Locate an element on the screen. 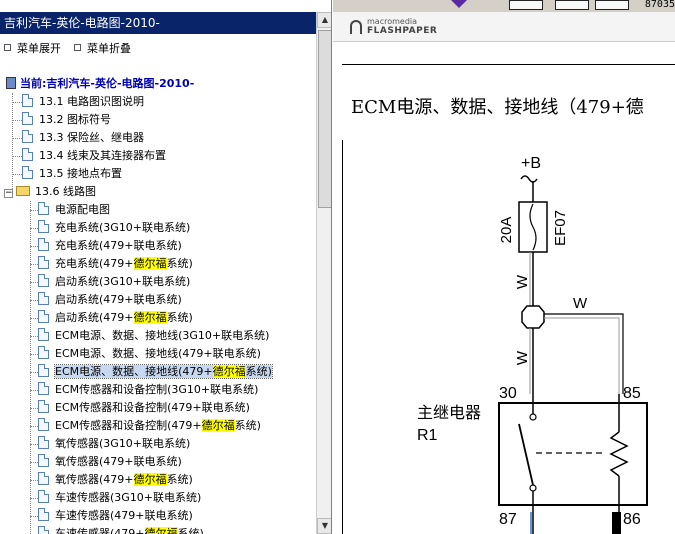 The image size is (675, 534). label-part: 车速传感器(479+ is located at coordinates (100, 530).